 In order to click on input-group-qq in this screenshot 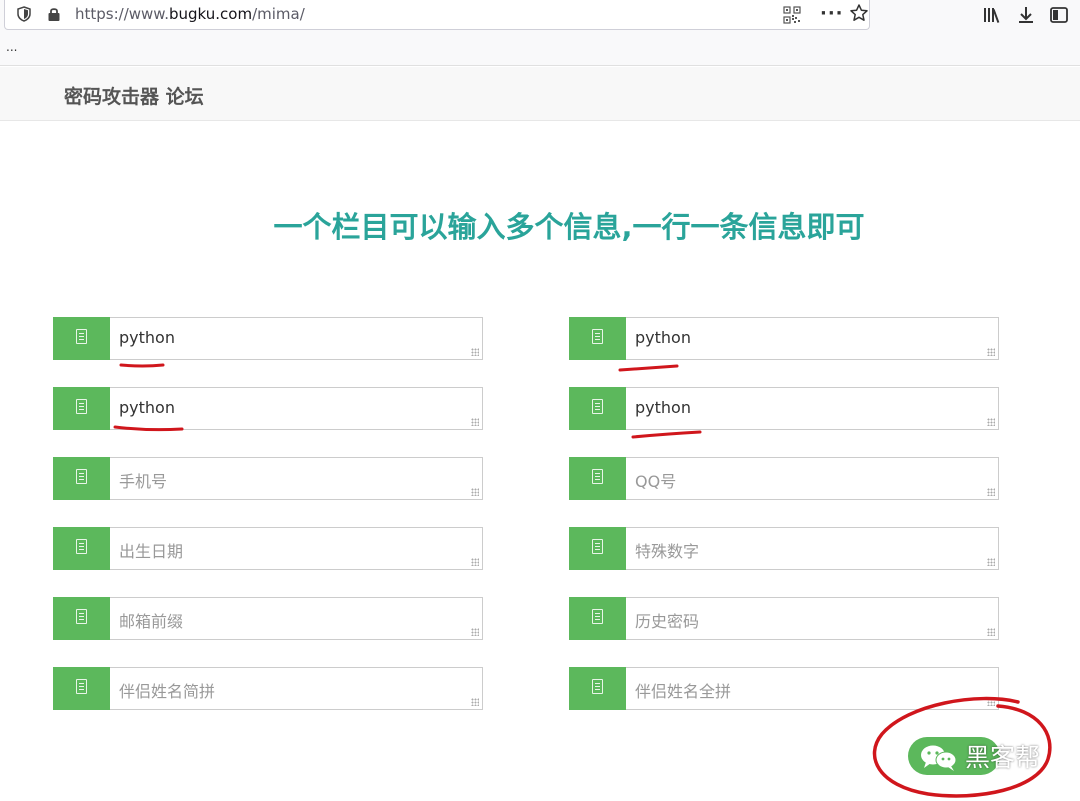, I will do `click(784, 478)`.